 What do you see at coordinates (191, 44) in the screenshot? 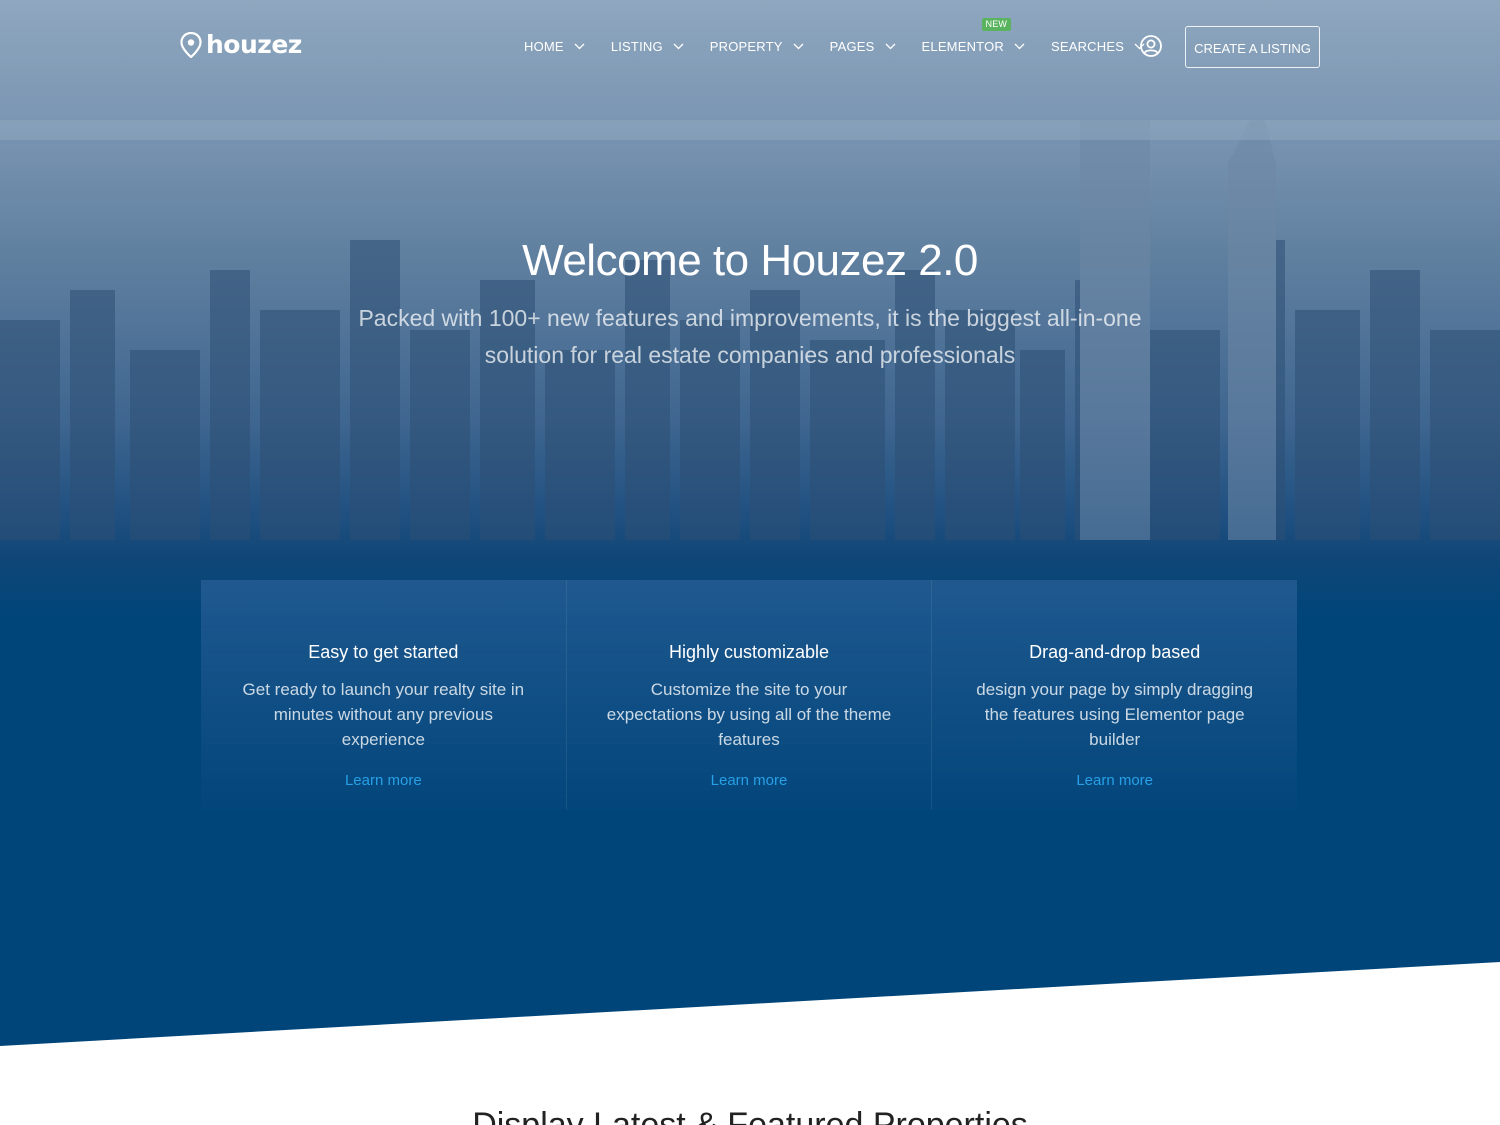
I see `location-pin-icon` at bounding box center [191, 44].